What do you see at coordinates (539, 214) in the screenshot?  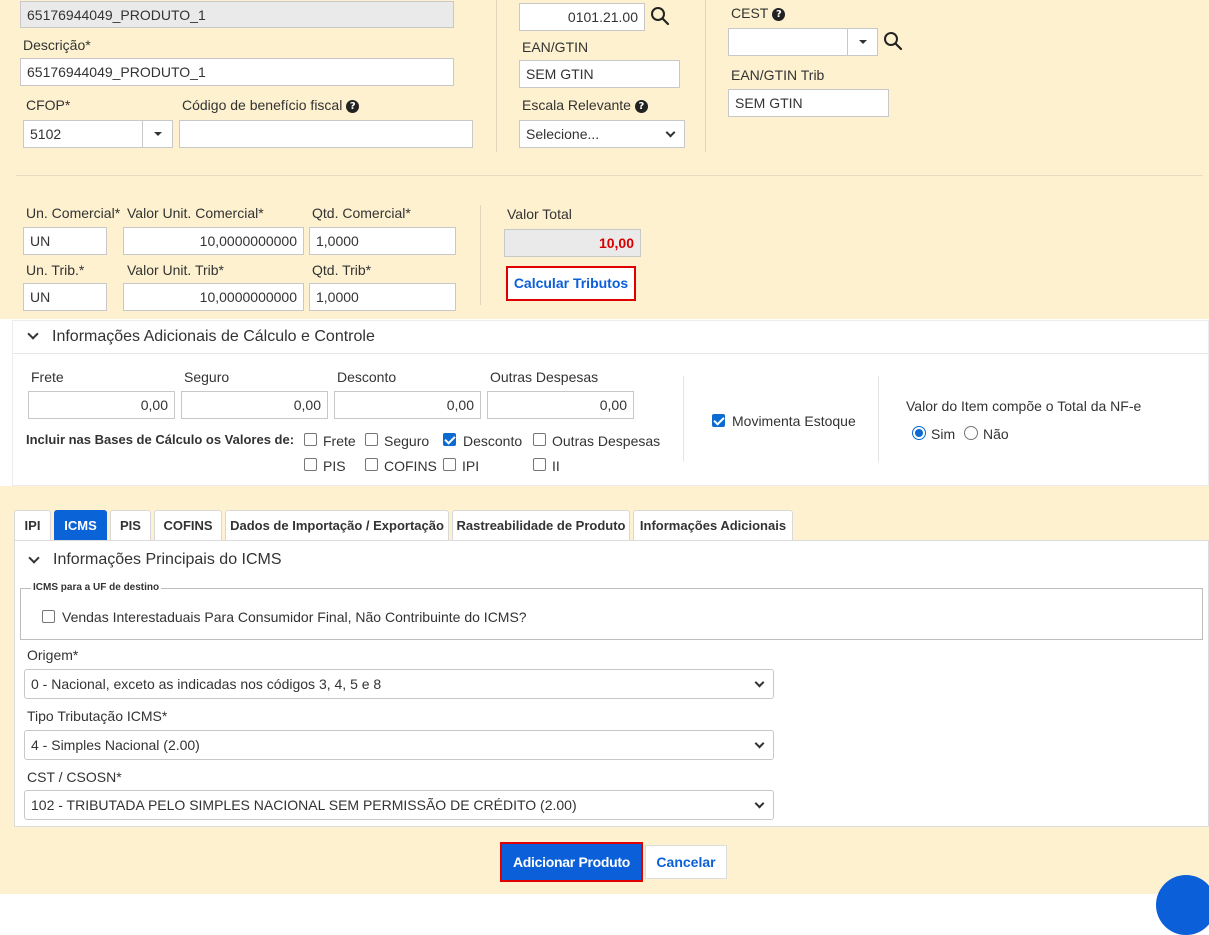 I see `valor-total-label: Valor Total` at bounding box center [539, 214].